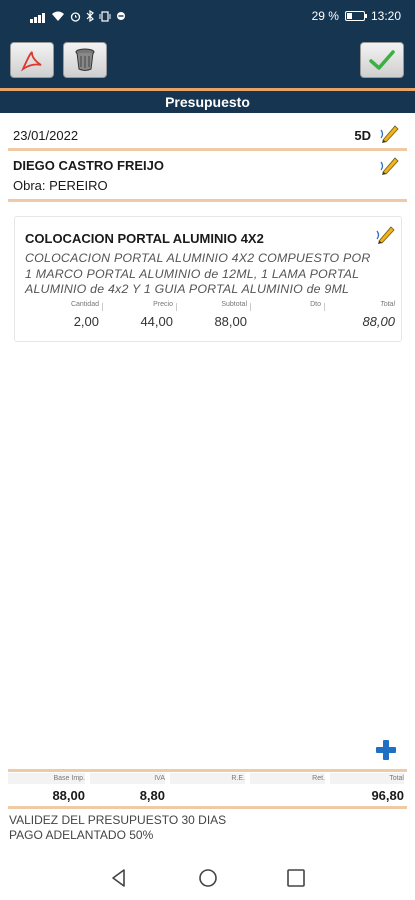 The width and height of the screenshot is (415, 900). I want to click on totals-total: Total 96,80, so click(368, 789).